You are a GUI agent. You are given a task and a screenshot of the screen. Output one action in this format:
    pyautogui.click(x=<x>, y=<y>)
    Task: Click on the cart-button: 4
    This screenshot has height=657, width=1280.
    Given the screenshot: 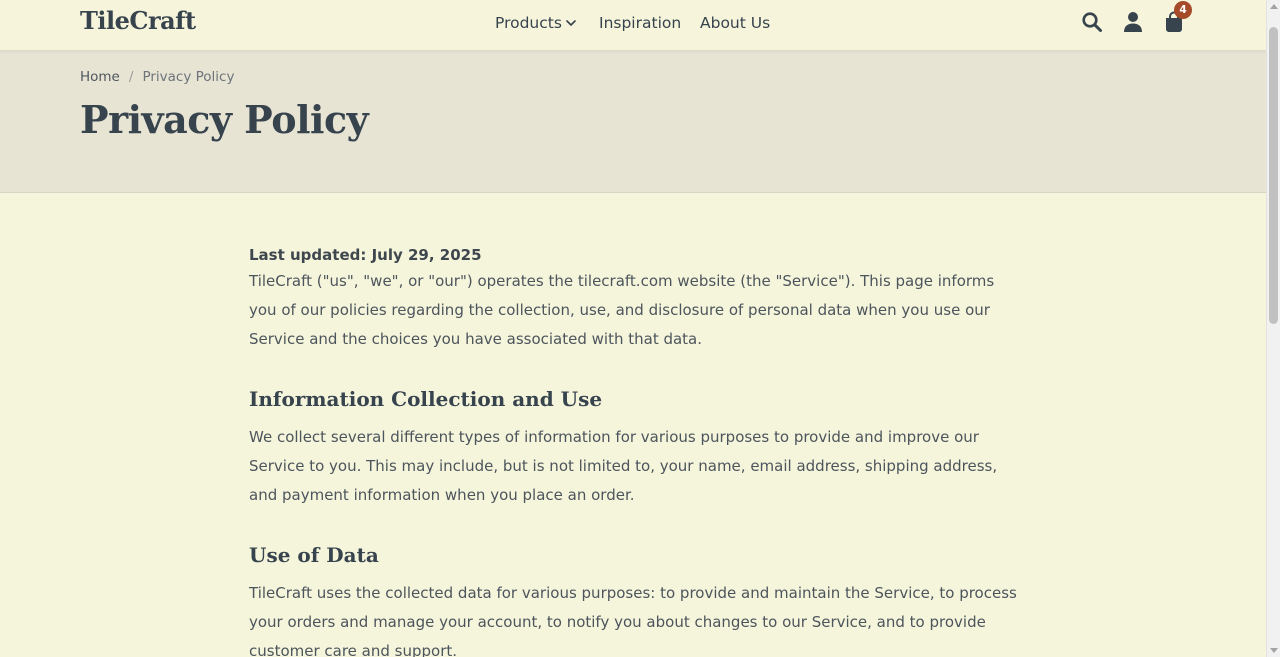 What is the action you would take?
    pyautogui.click(x=1177, y=17)
    